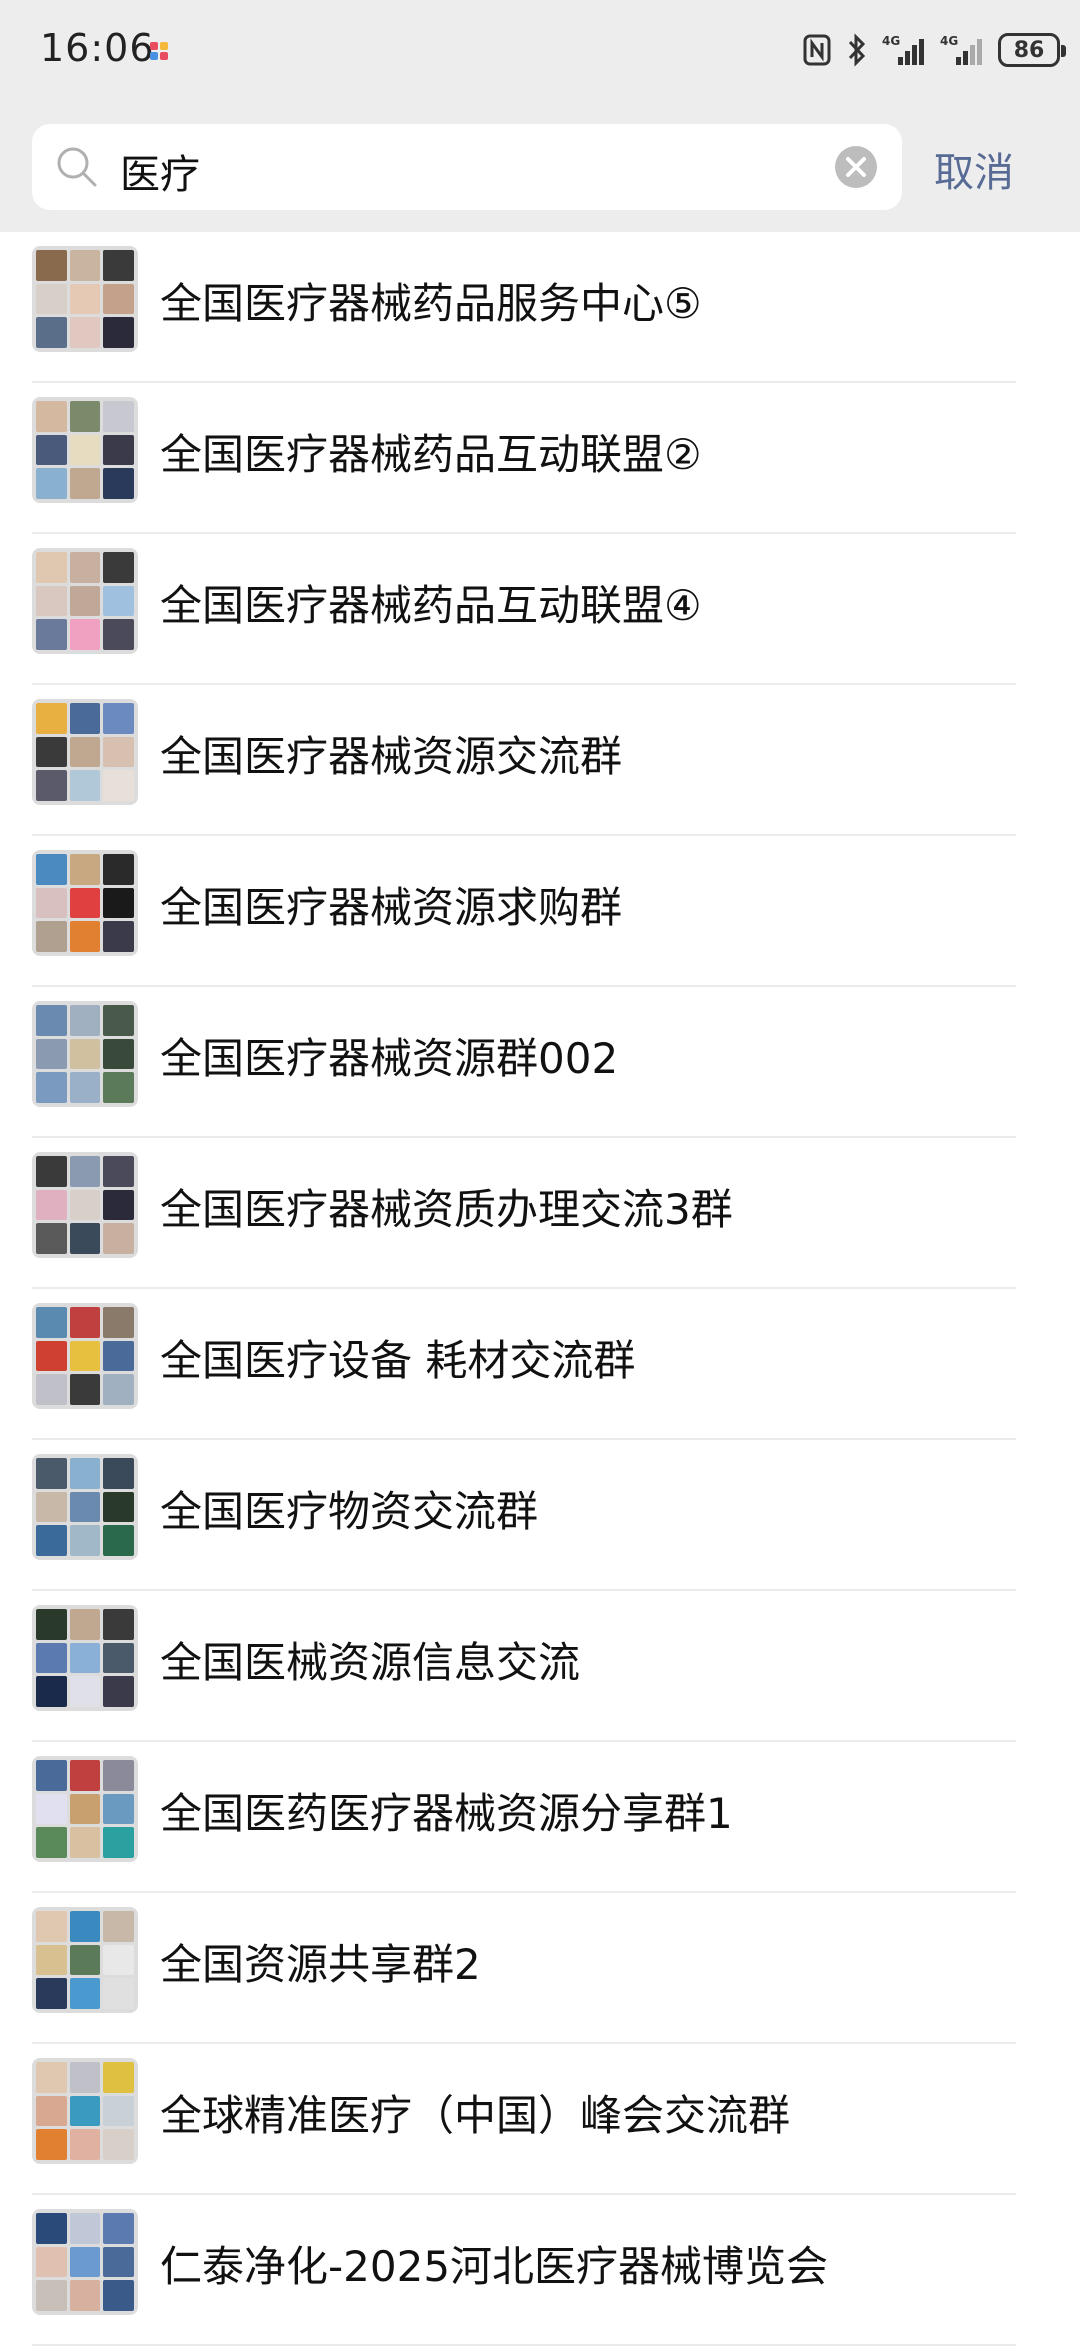  Describe the element at coordinates (431, 605) in the screenshot. I see `result-title: 全国医疗器械药品互动联盟④` at that location.